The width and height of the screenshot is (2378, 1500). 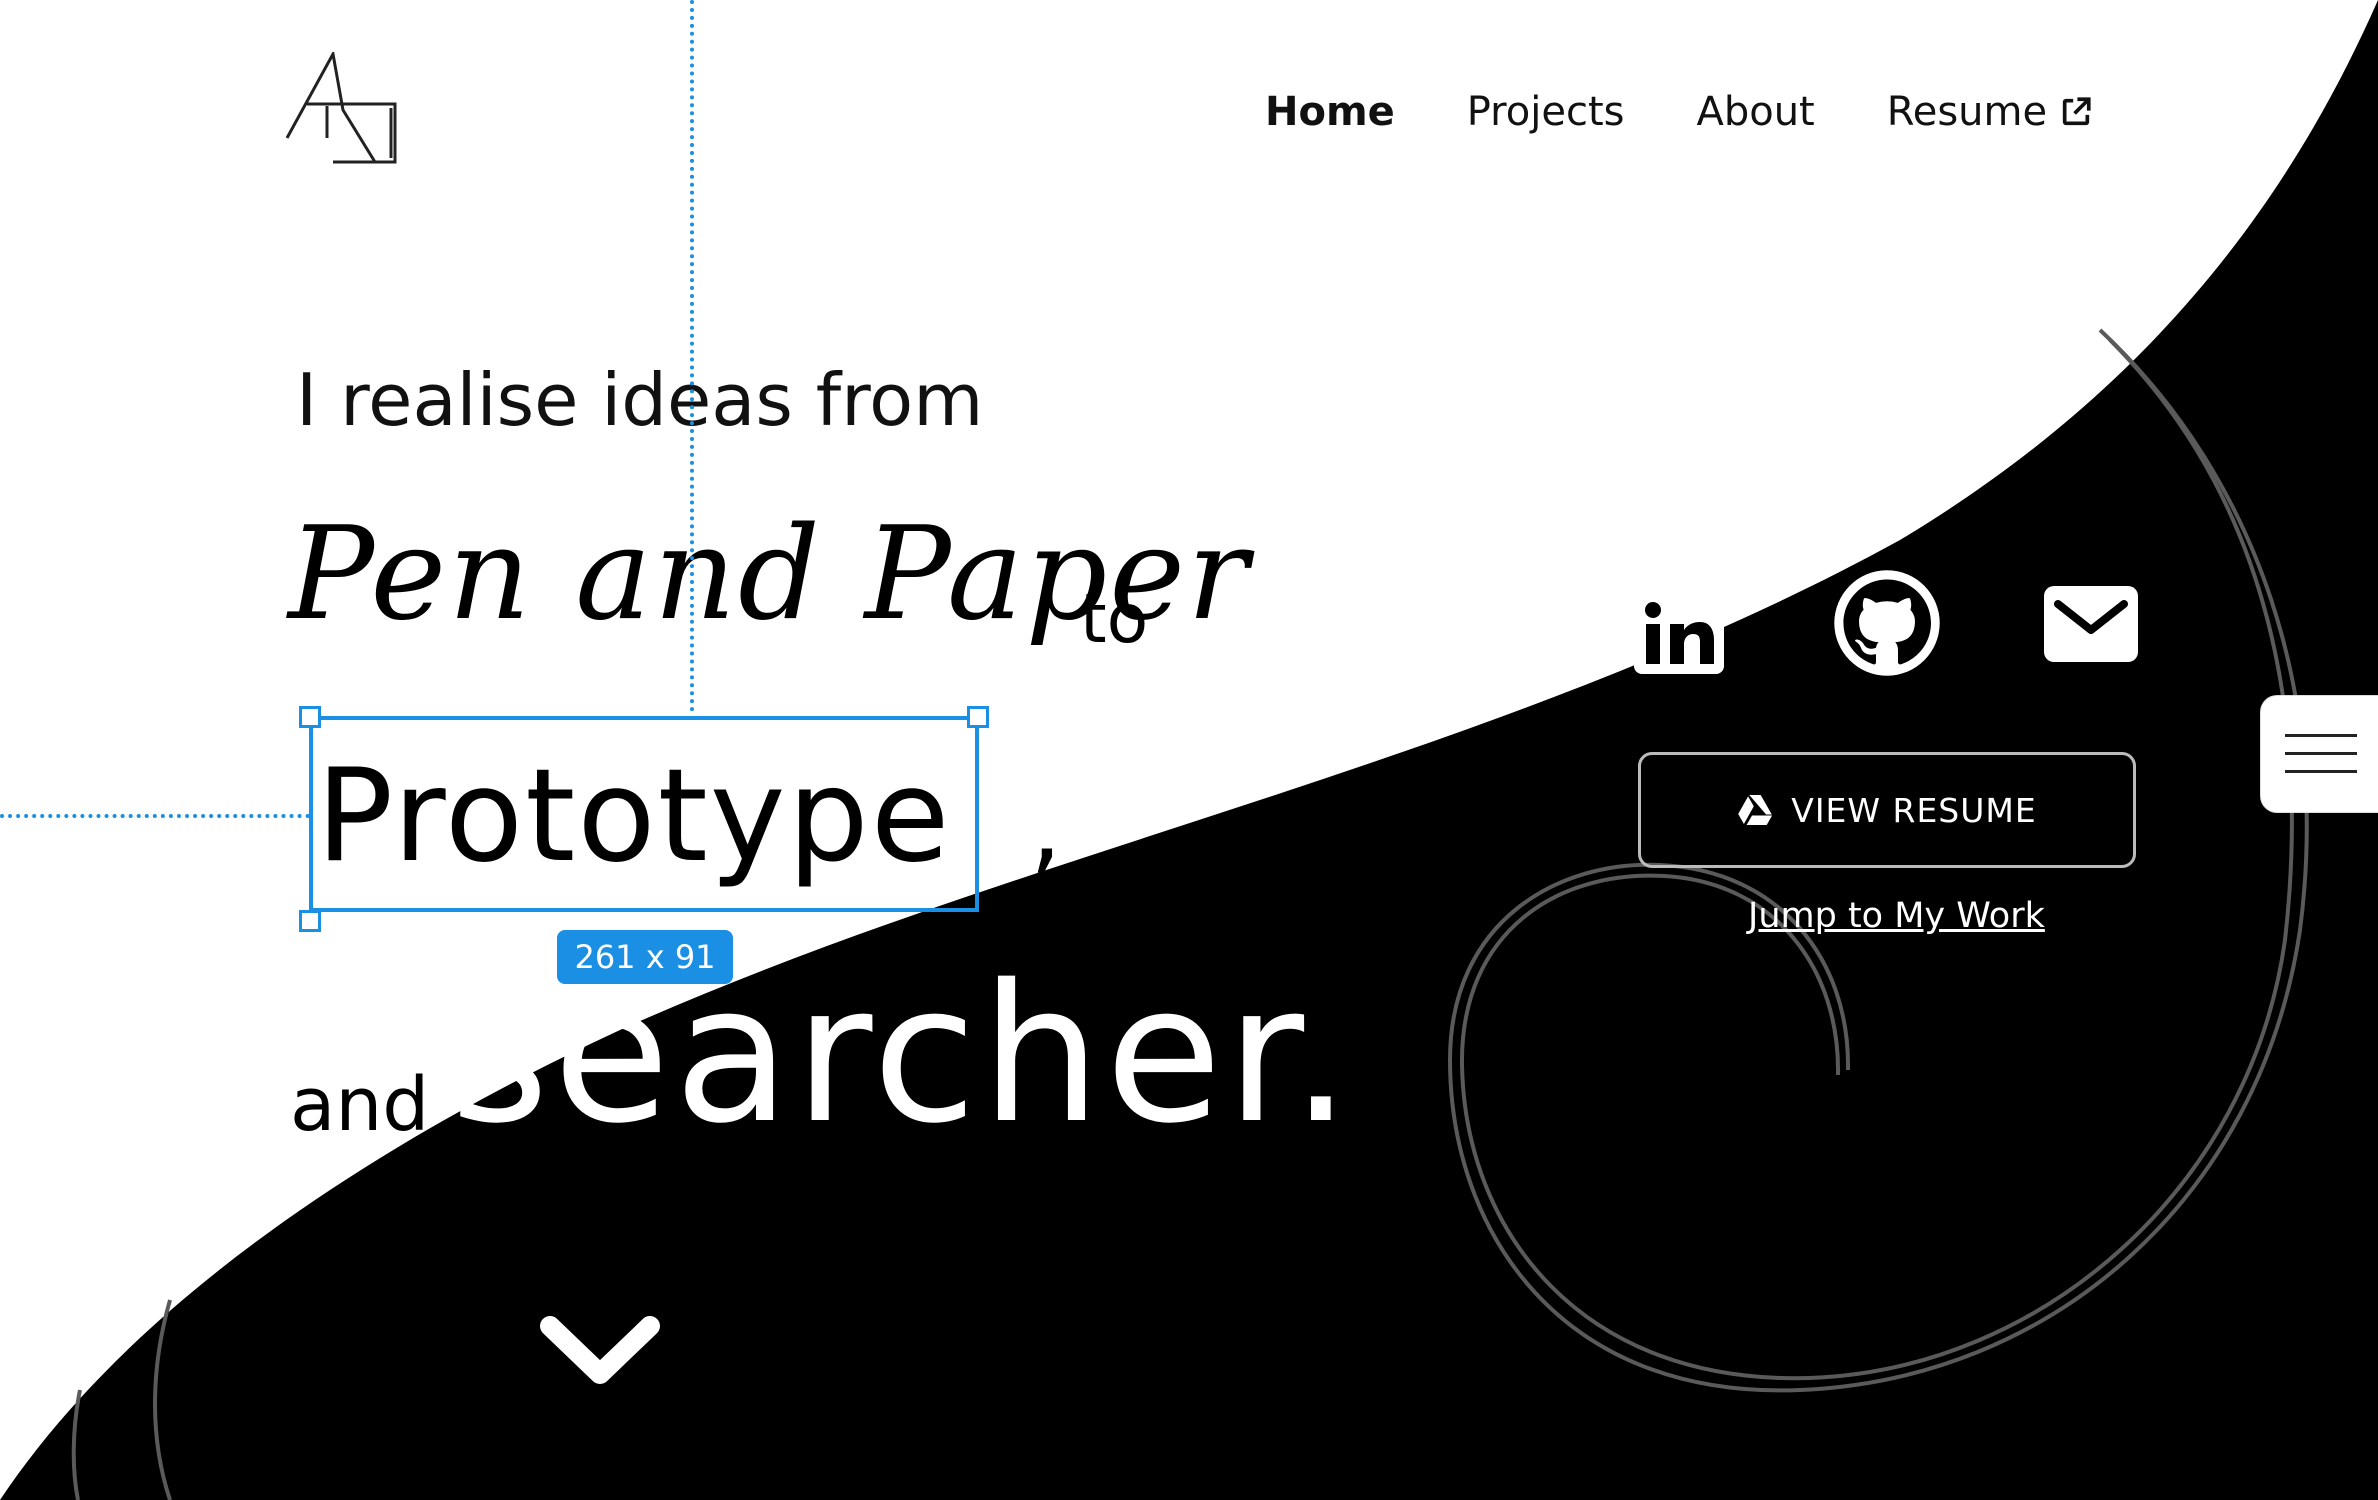 What do you see at coordinates (2091, 624) in the screenshot?
I see `mail-icon` at bounding box center [2091, 624].